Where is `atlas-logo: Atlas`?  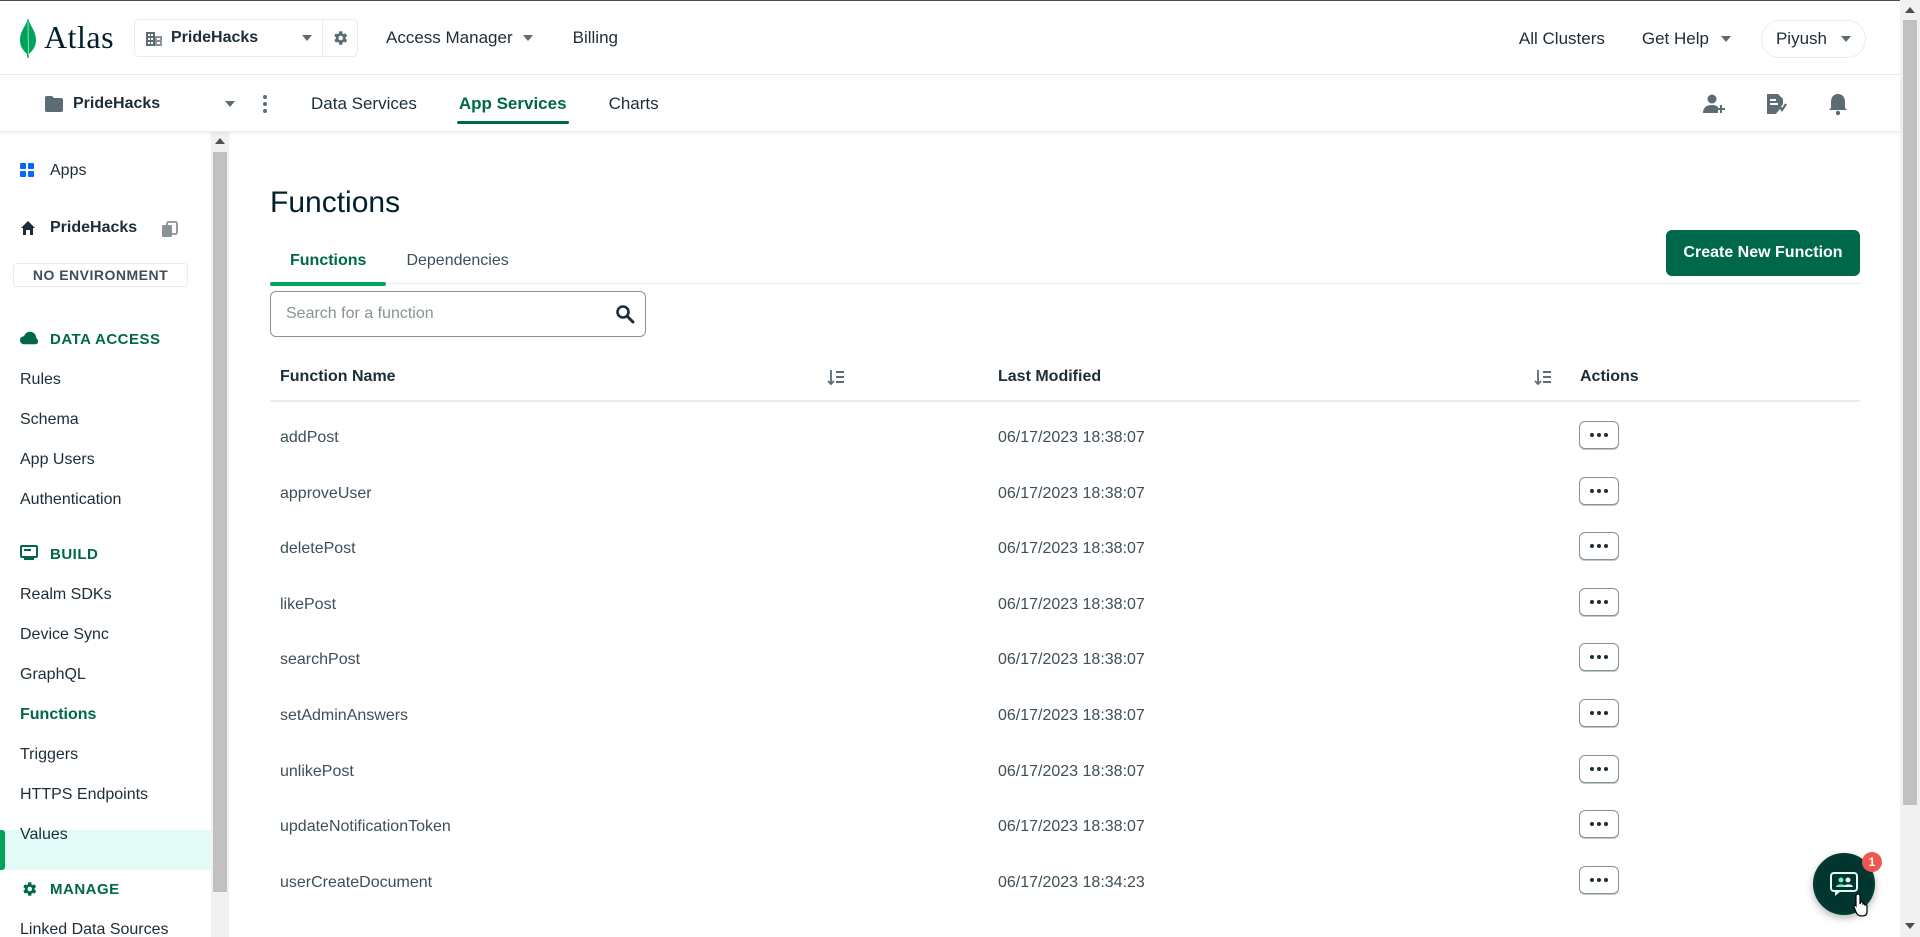 atlas-logo: Atlas is located at coordinates (68, 37).